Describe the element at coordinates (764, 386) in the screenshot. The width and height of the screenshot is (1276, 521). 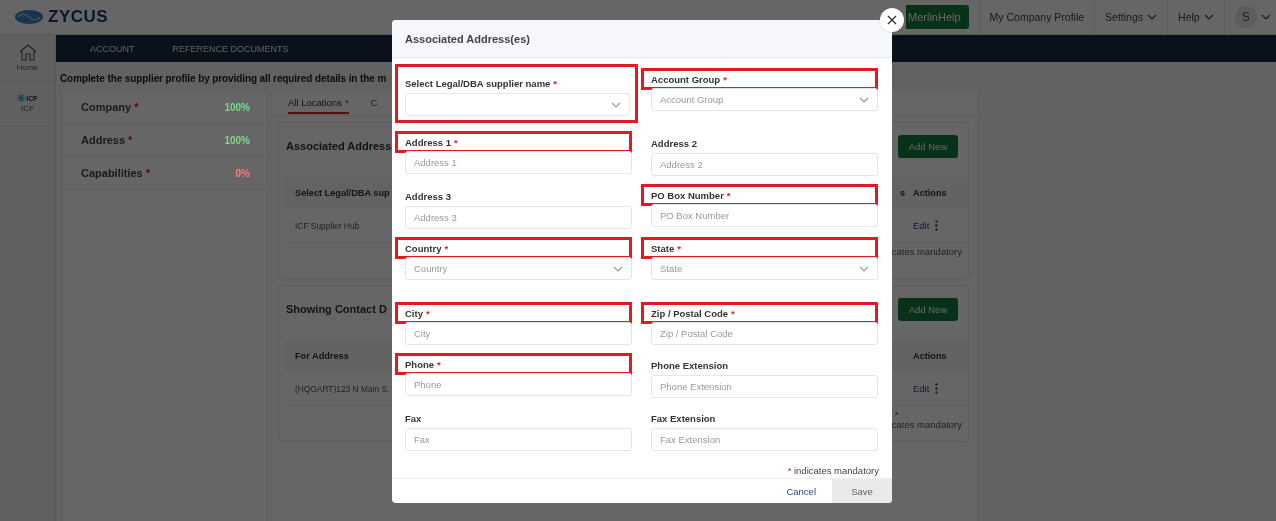
I see `input-field: Phone Extension` at that location.